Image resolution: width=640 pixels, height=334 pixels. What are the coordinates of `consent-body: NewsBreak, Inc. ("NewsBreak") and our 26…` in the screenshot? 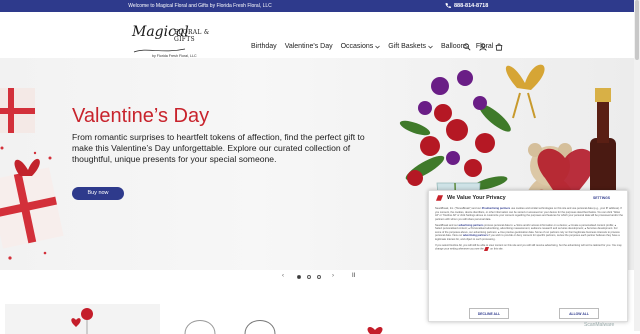 It's located at (529, 230).